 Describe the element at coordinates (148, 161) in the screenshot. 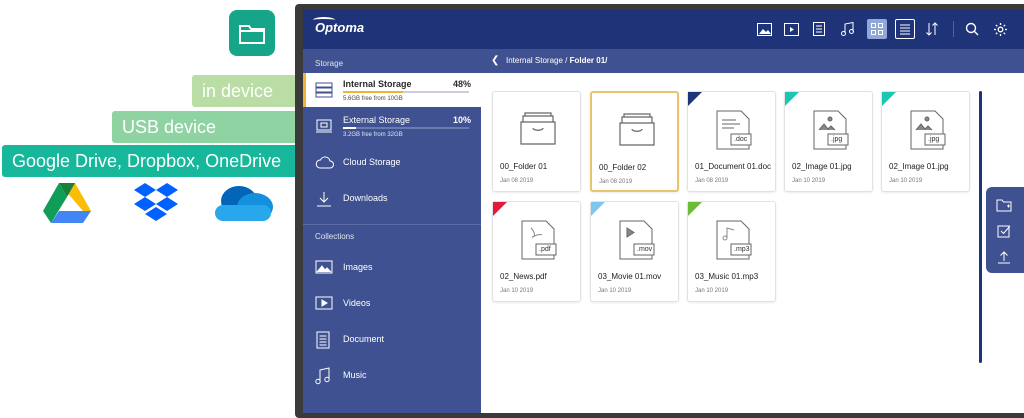

I see `cloud-services-tag: Google Drive, Dropbox, OneDrive` at that location.